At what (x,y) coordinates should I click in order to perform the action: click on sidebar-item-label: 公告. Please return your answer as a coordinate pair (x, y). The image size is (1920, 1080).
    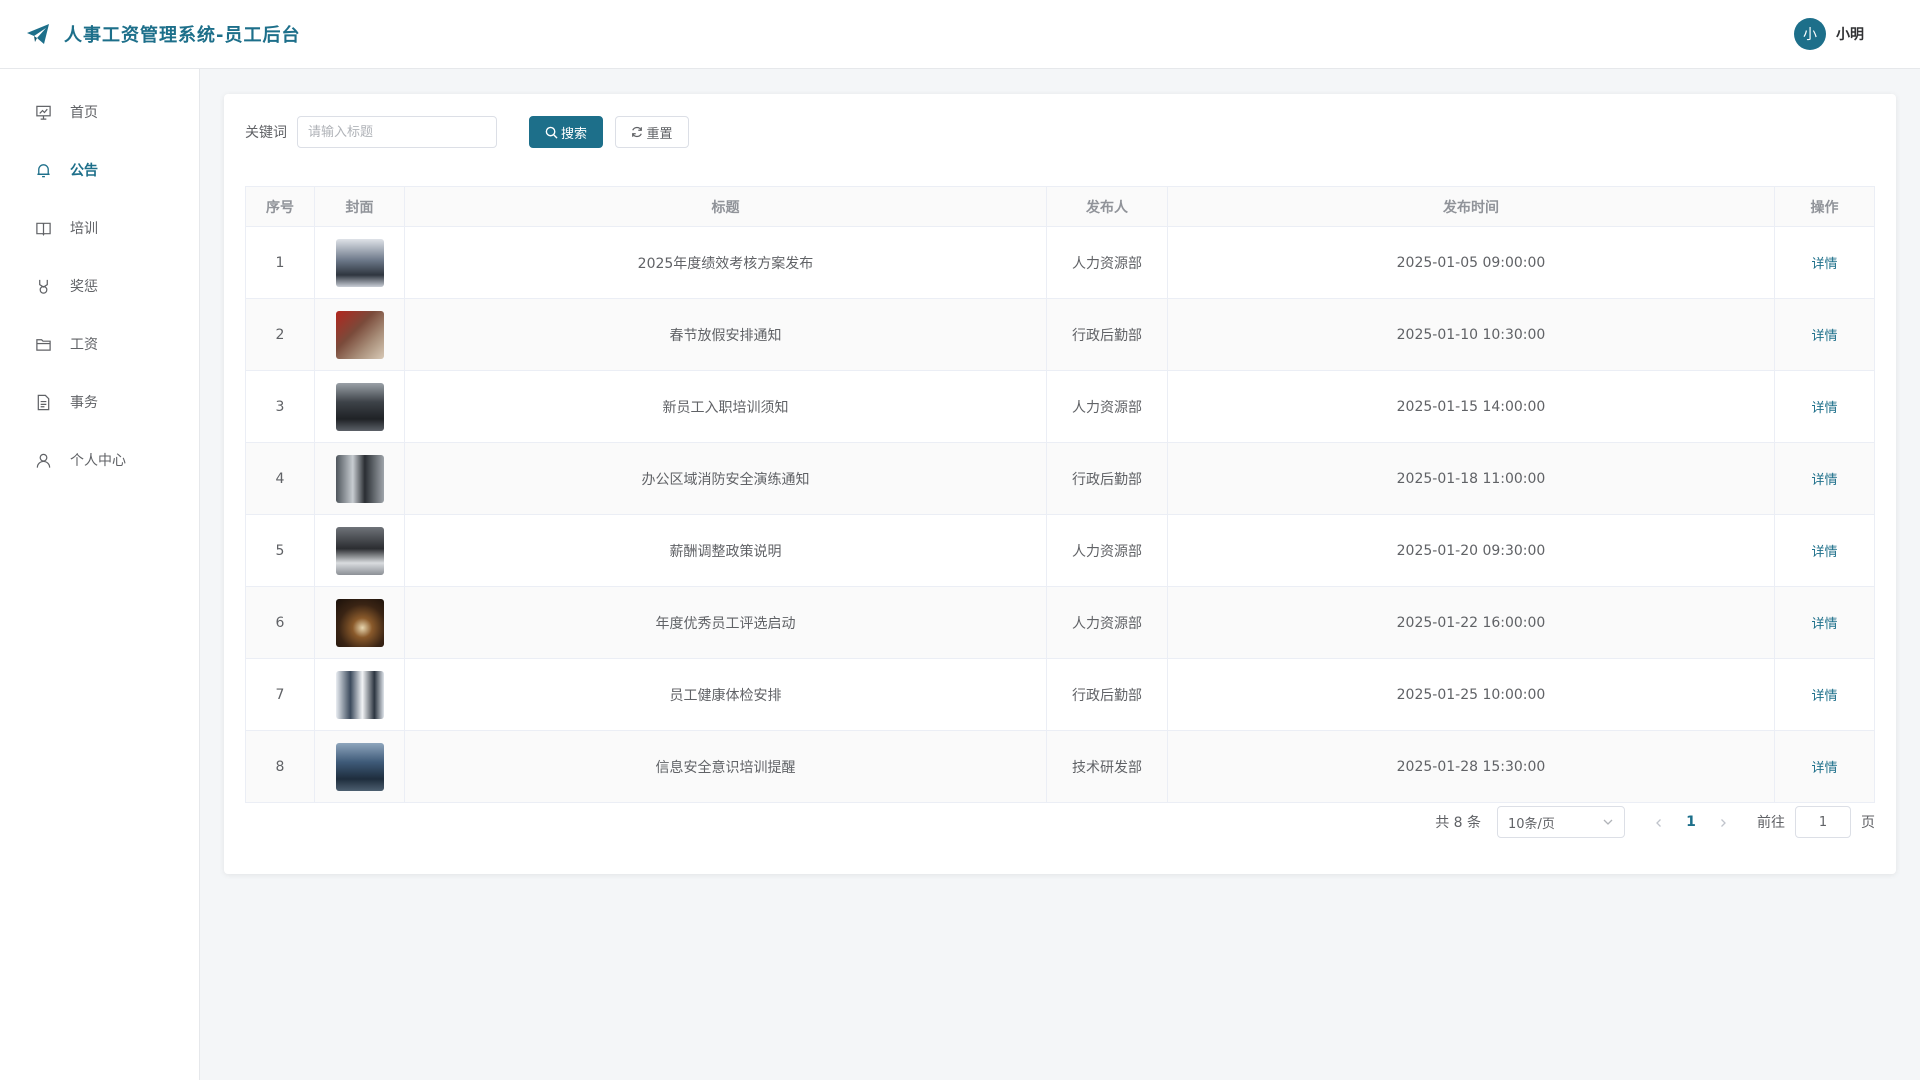
    Looking at the image, I should click on (84, 171).